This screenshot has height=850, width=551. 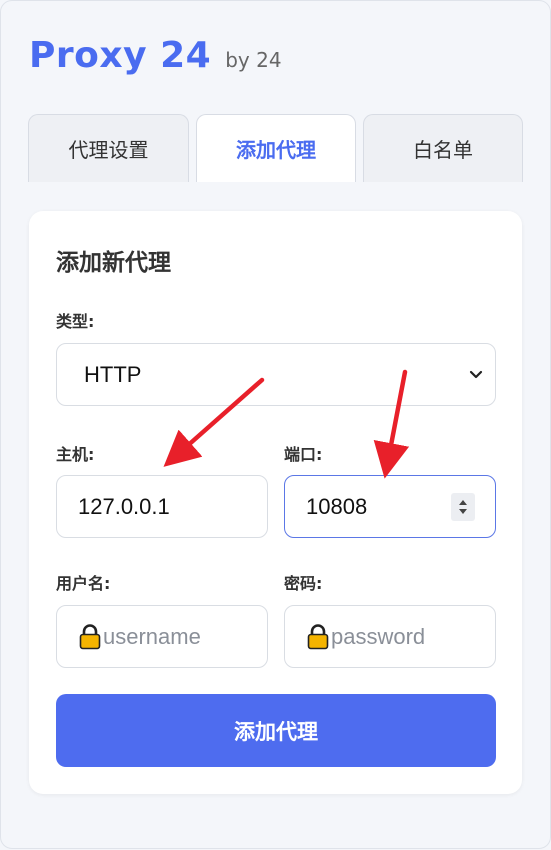 I want to click on username-placeholder: username, so click(x=152, y=636).